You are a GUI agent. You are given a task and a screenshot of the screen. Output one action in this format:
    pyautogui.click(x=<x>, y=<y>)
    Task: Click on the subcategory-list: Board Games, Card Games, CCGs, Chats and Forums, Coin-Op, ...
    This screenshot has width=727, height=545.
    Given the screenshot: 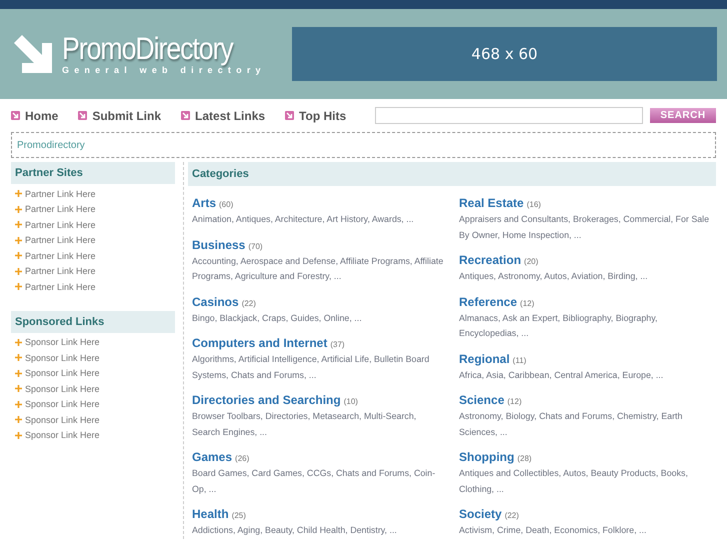 What is the action you would take?
    pyautogui.click(x=318, y=481)
    